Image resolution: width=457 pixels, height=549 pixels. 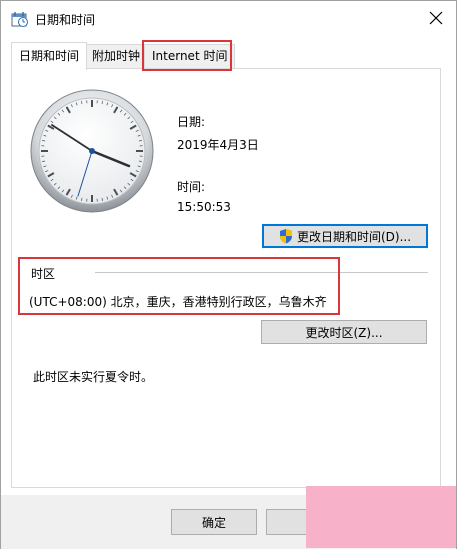 What do you see at coordinates (204, 207) in the screenshot?
I see `time-value: 15:50:53` at bounding box center [204, 207].